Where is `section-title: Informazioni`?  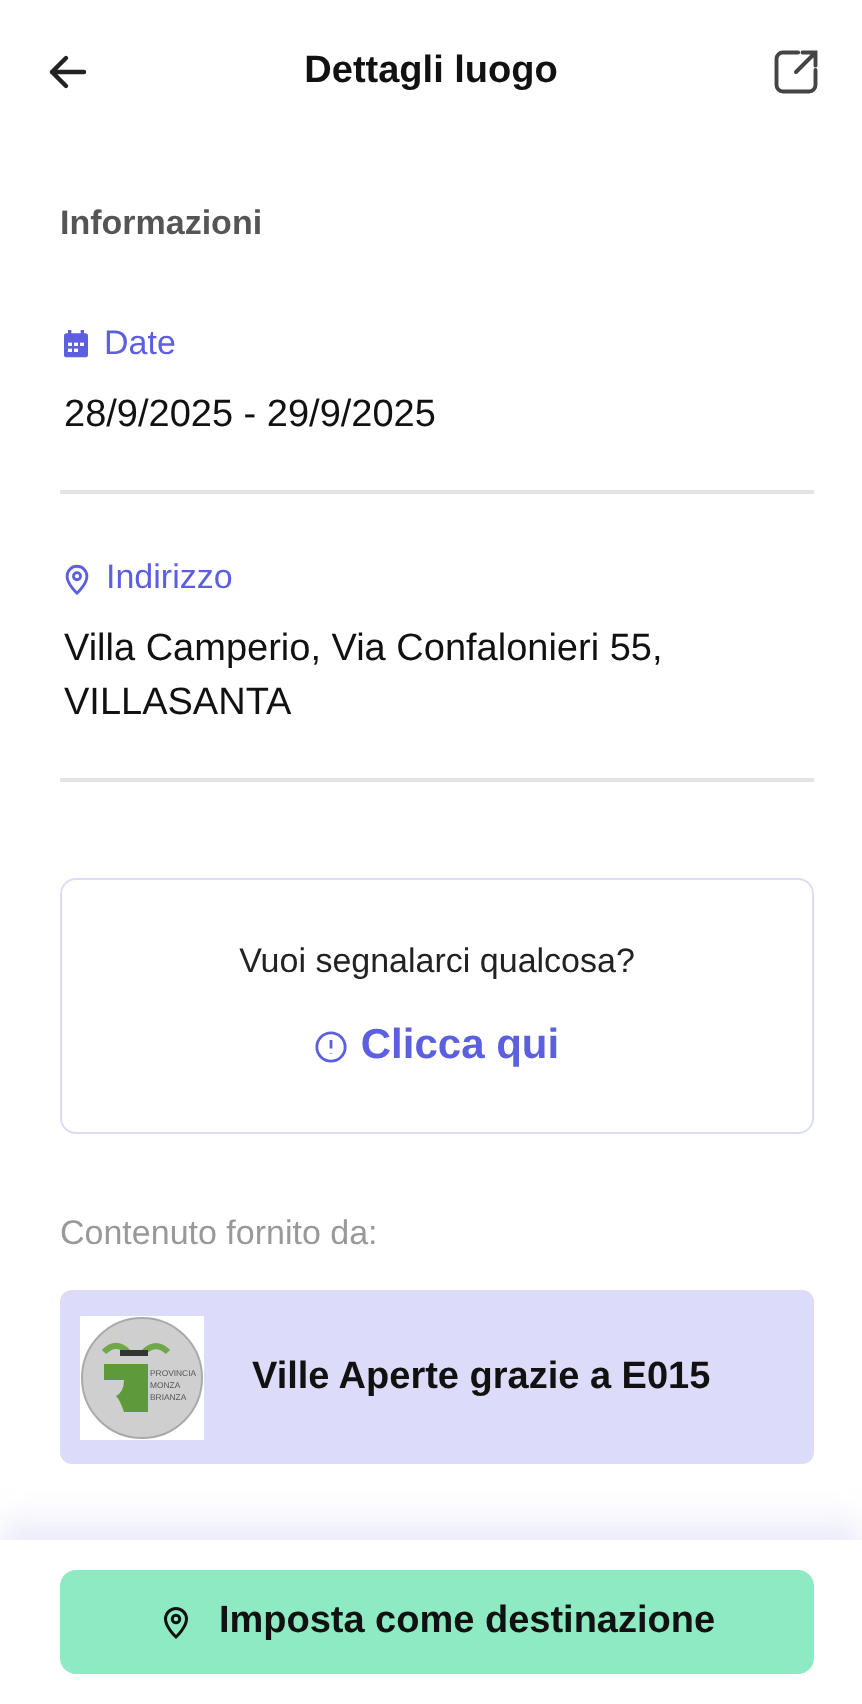
section-title: Informazioni is located at coordinates (162, 224).